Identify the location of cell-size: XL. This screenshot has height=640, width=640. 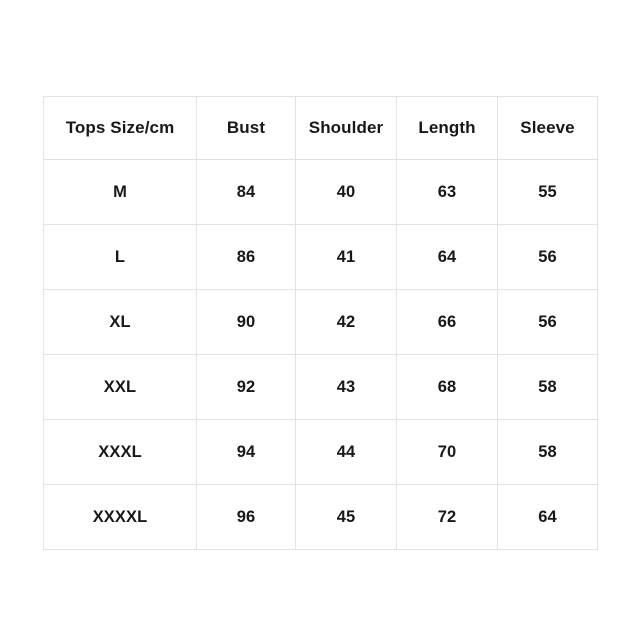
(120, 322).